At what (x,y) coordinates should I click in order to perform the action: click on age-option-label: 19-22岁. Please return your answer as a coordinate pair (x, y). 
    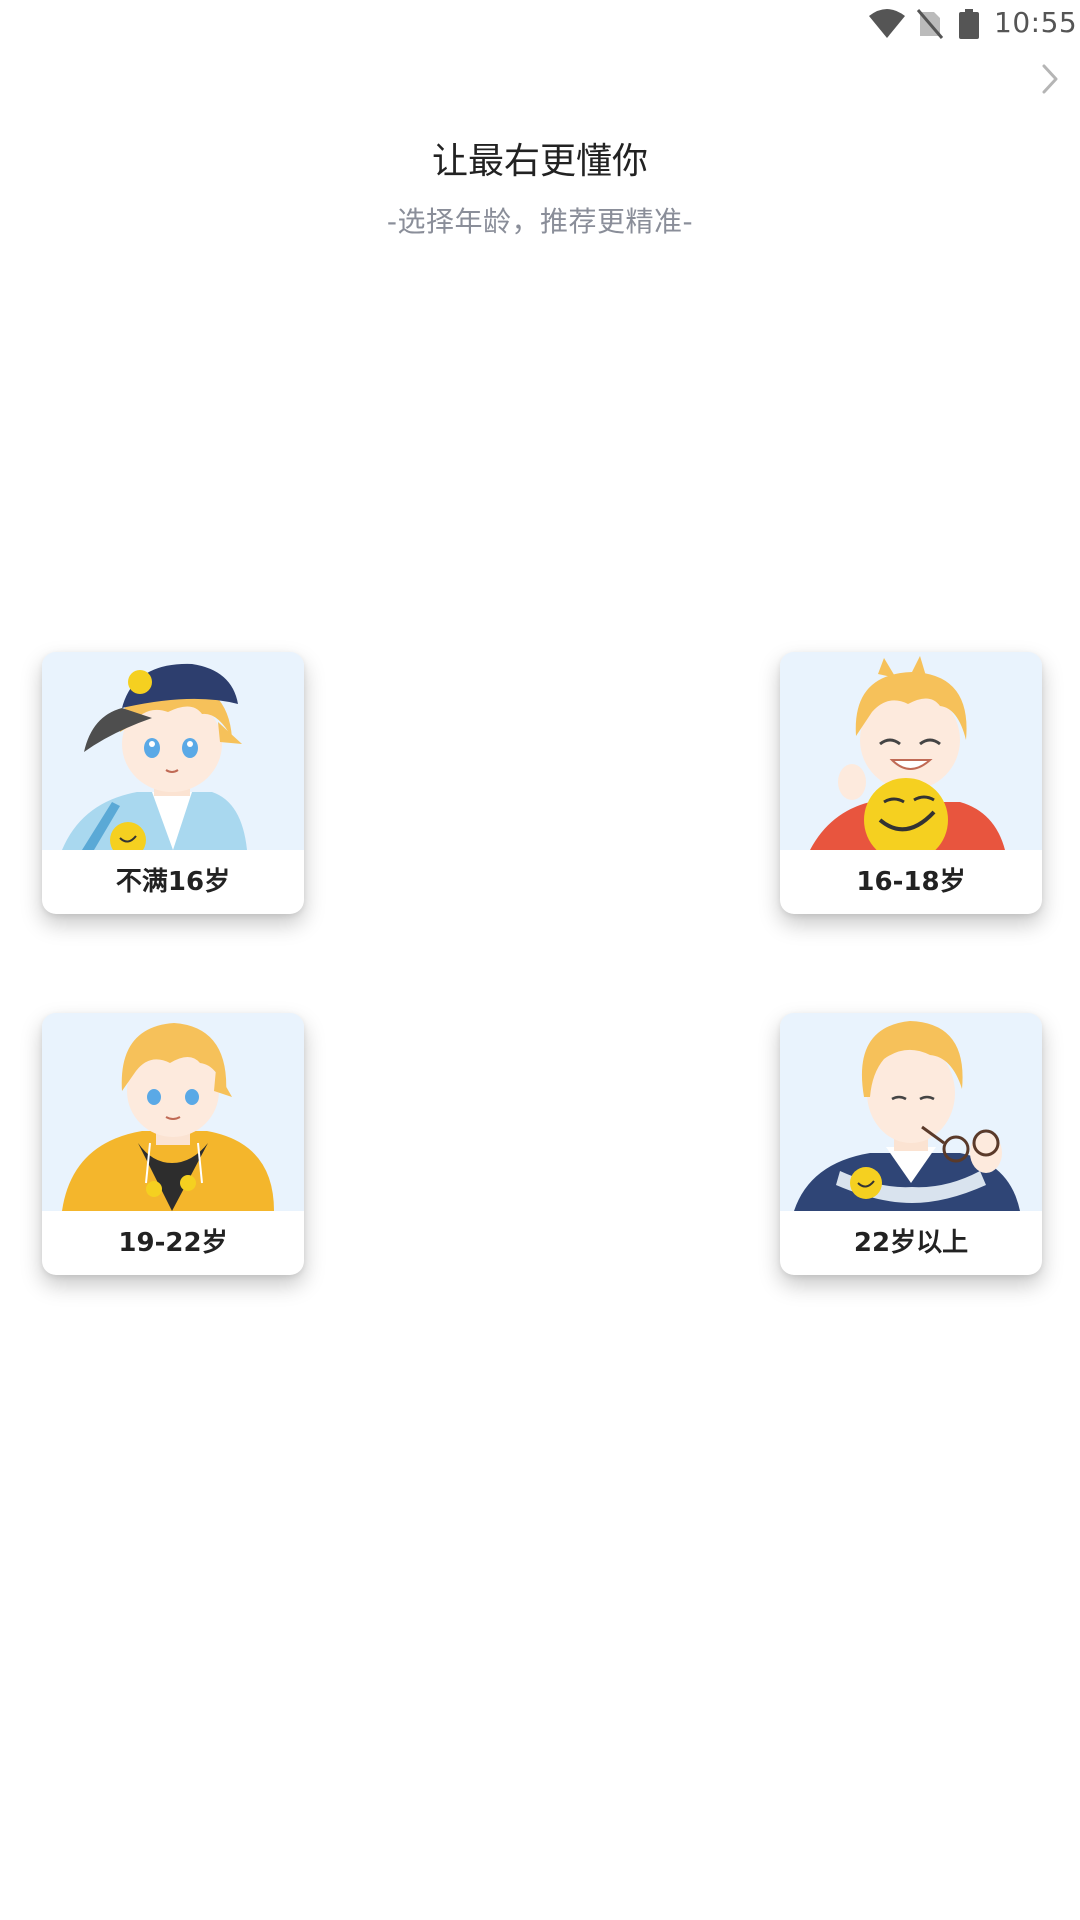
    Looking at the image, I should click on (173, 1243).